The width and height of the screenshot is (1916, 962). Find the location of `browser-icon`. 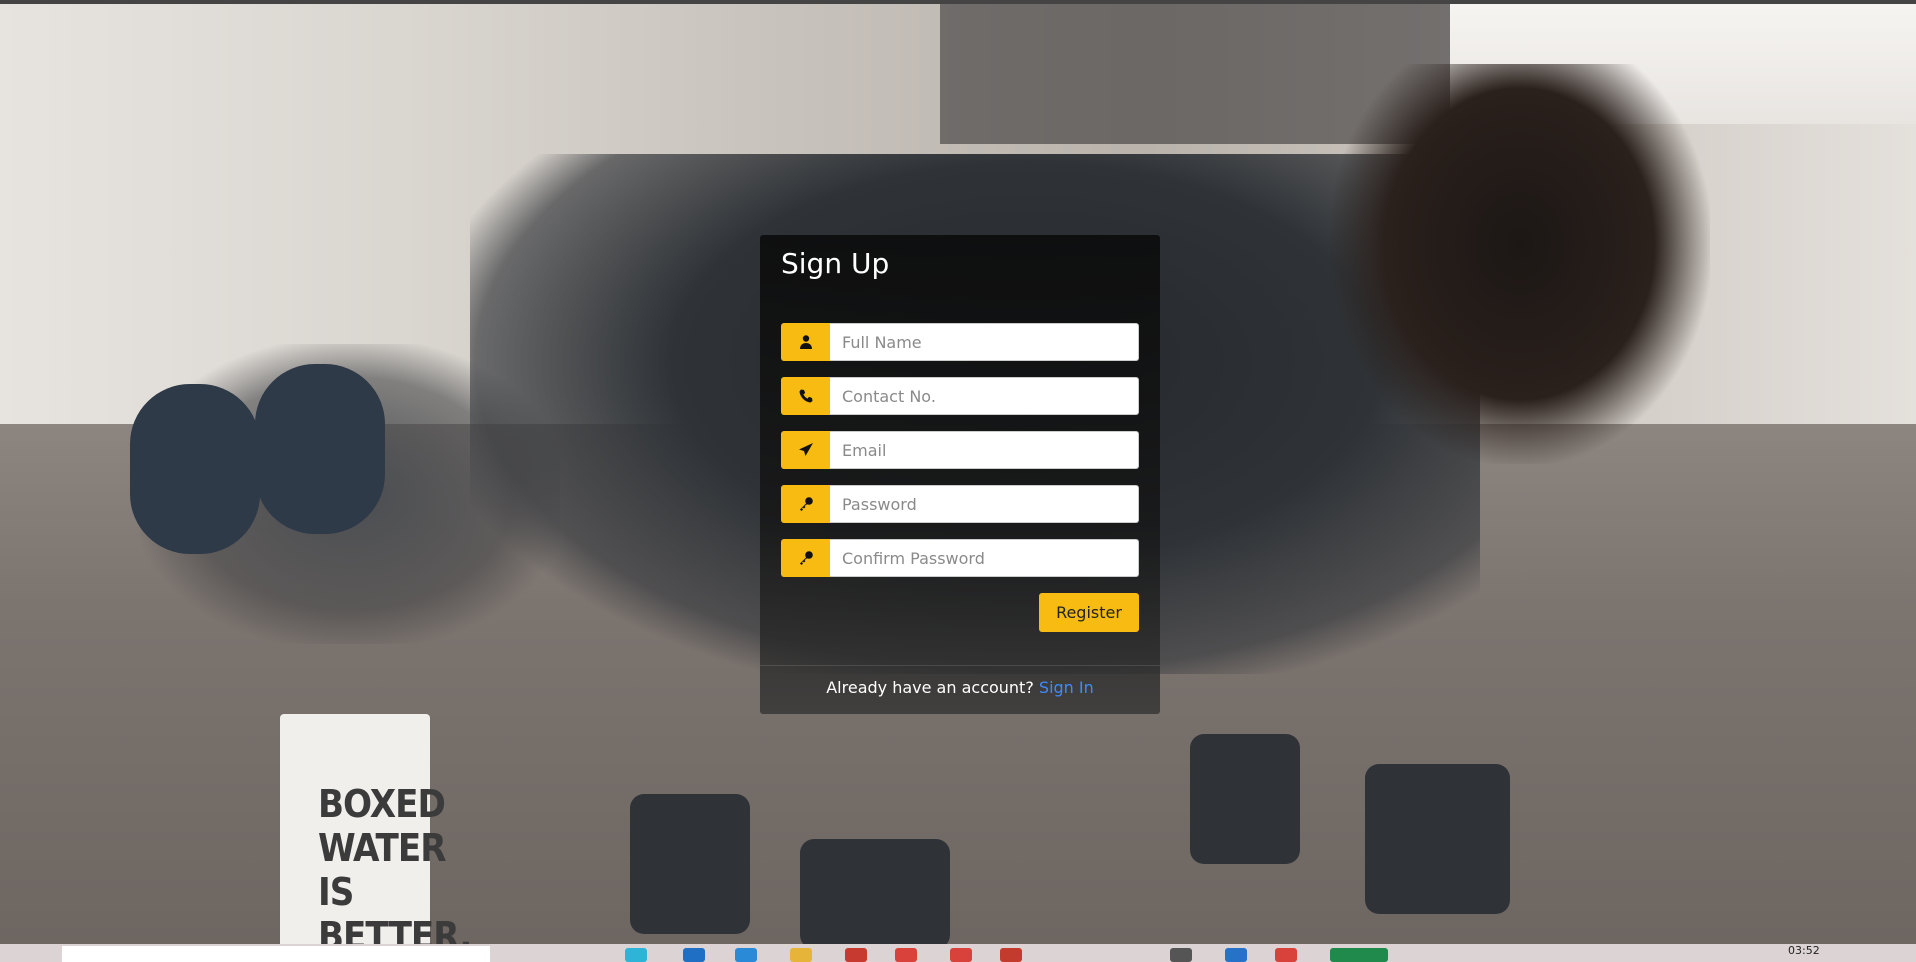

browser-icon is located at coordinates (636, 955).